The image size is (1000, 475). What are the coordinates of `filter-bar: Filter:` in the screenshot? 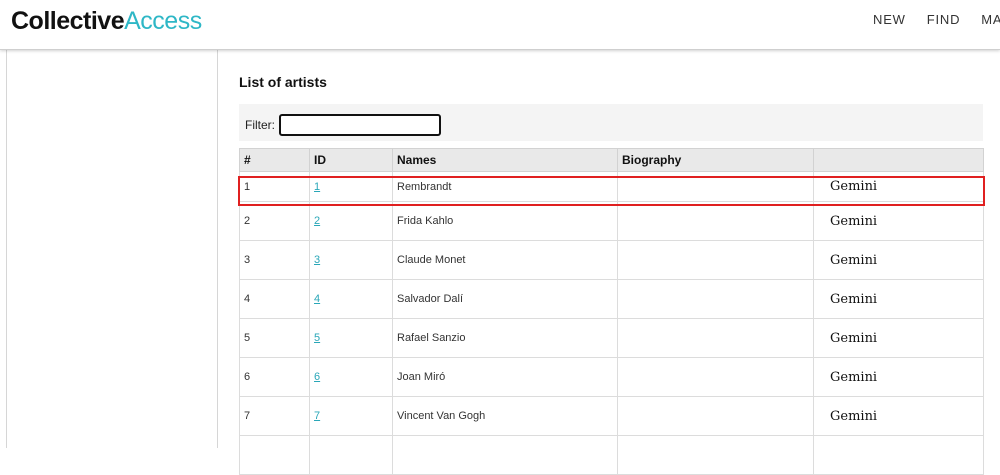 It's located at (611, 122).